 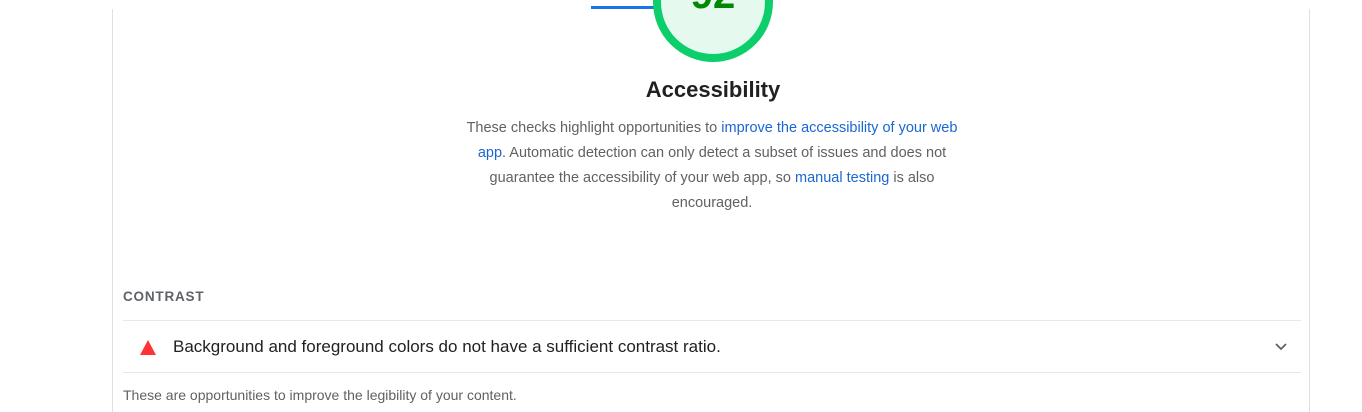 I want to click on score-value: 92, so click(x=713, y=9).